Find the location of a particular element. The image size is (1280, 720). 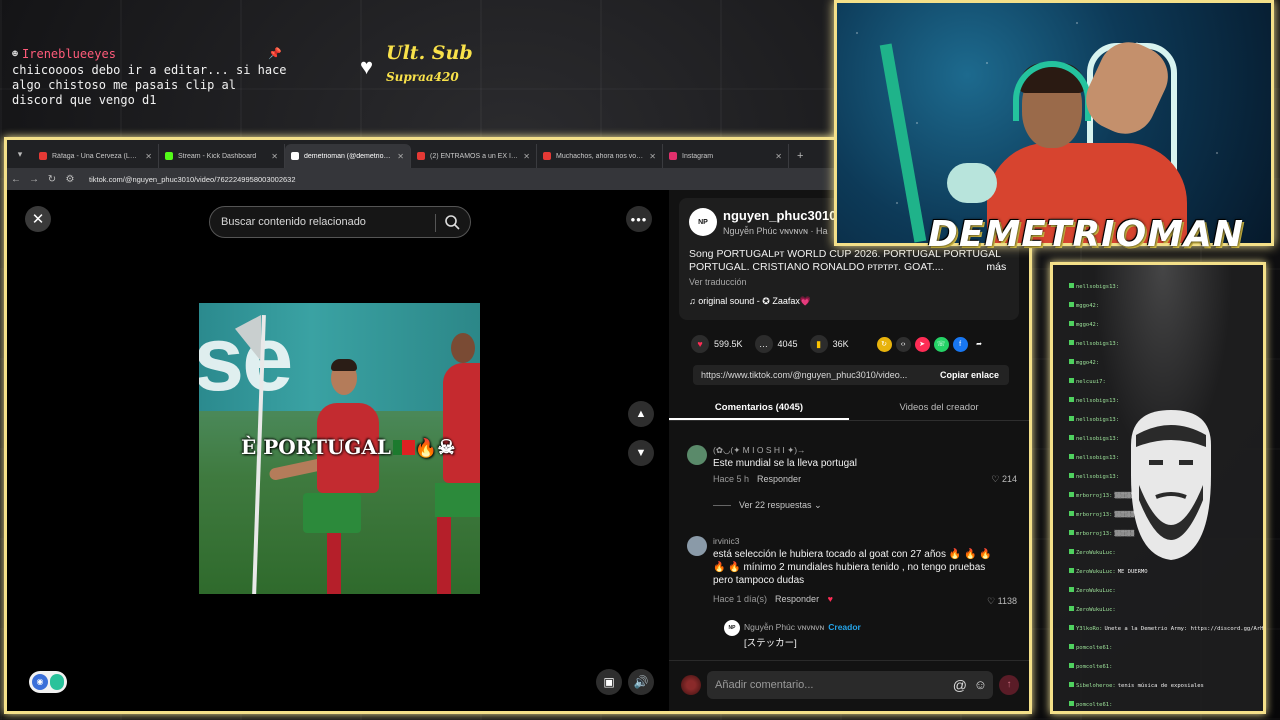

chat-username: Y3lkoRo: is located at coordinates (1089, 629).